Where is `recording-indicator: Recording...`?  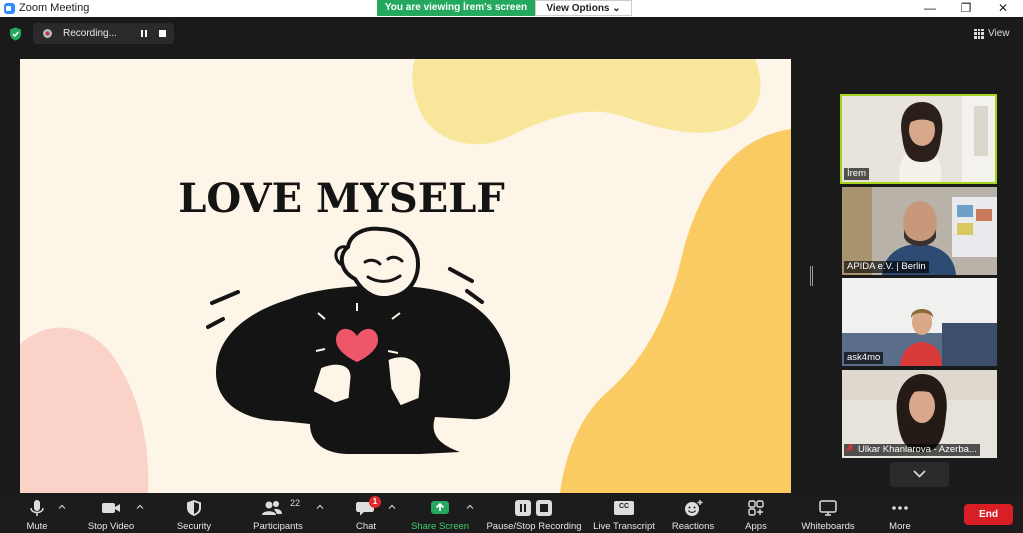 recording-indicator: Recording... is located at coordinates (103, 33).